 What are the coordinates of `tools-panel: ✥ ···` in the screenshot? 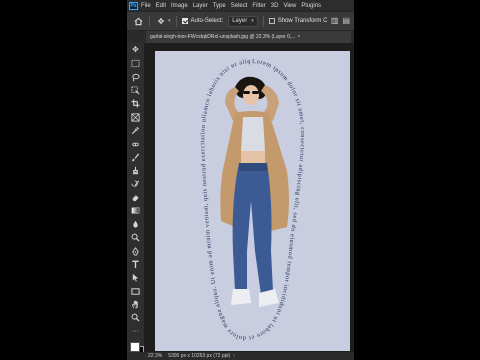 It's located at (135, 200).